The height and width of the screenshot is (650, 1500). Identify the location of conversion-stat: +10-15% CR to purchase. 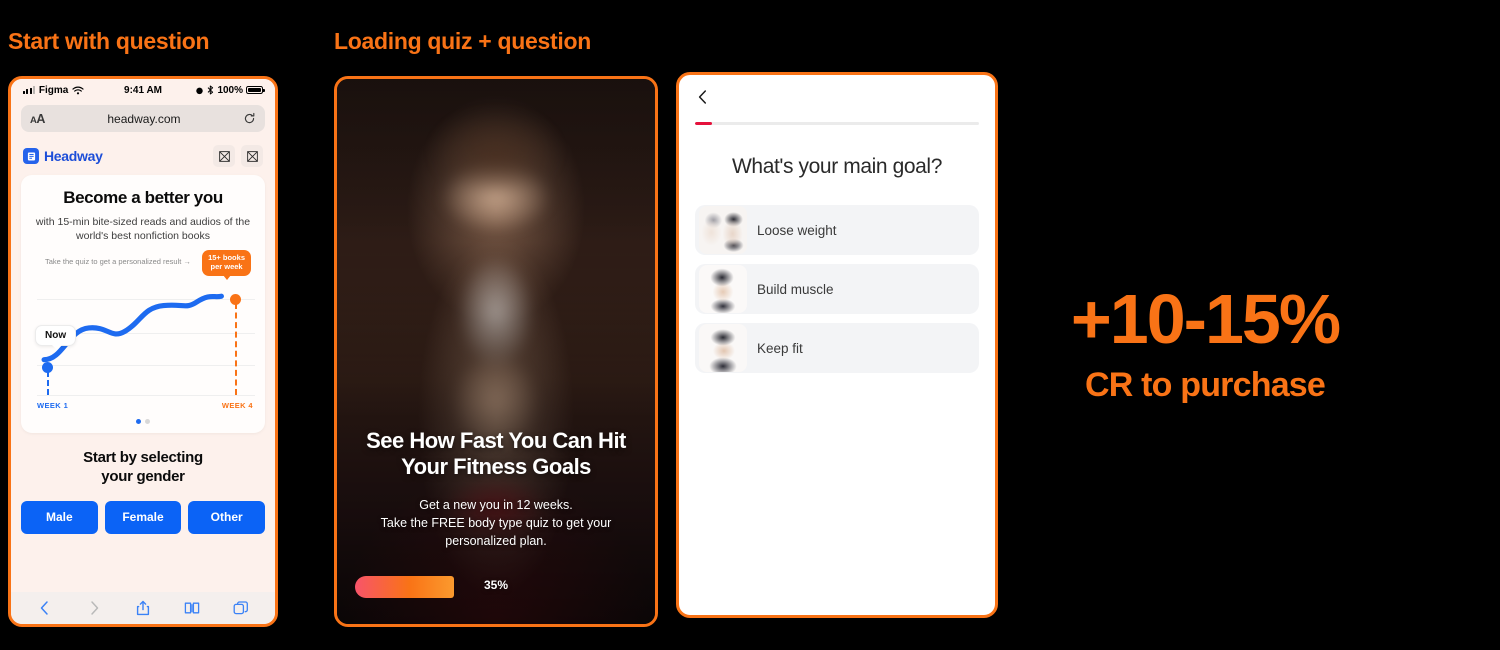
(1205, 344).